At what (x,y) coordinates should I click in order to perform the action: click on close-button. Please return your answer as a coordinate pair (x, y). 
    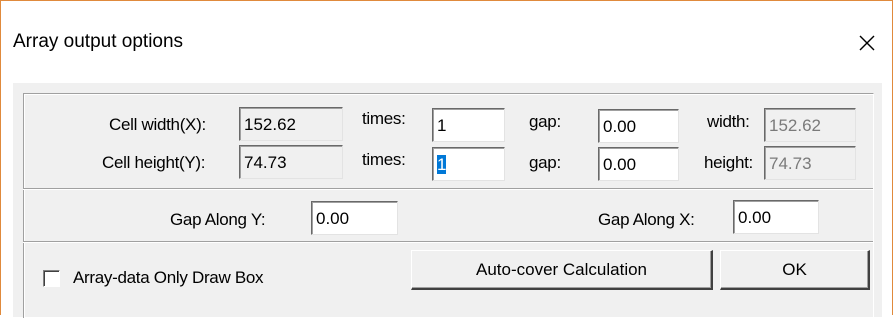
    Looking at the image, I should click on (867, 43).